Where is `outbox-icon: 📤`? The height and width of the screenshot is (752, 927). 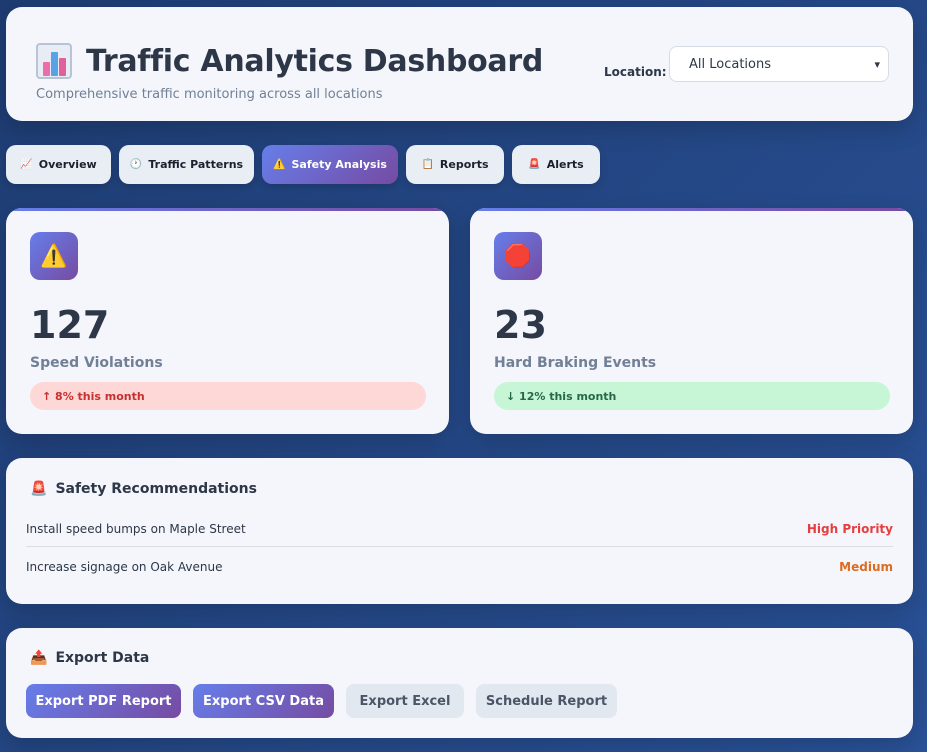
outbox-icon: 📤 is located at coordinates (39, 658).